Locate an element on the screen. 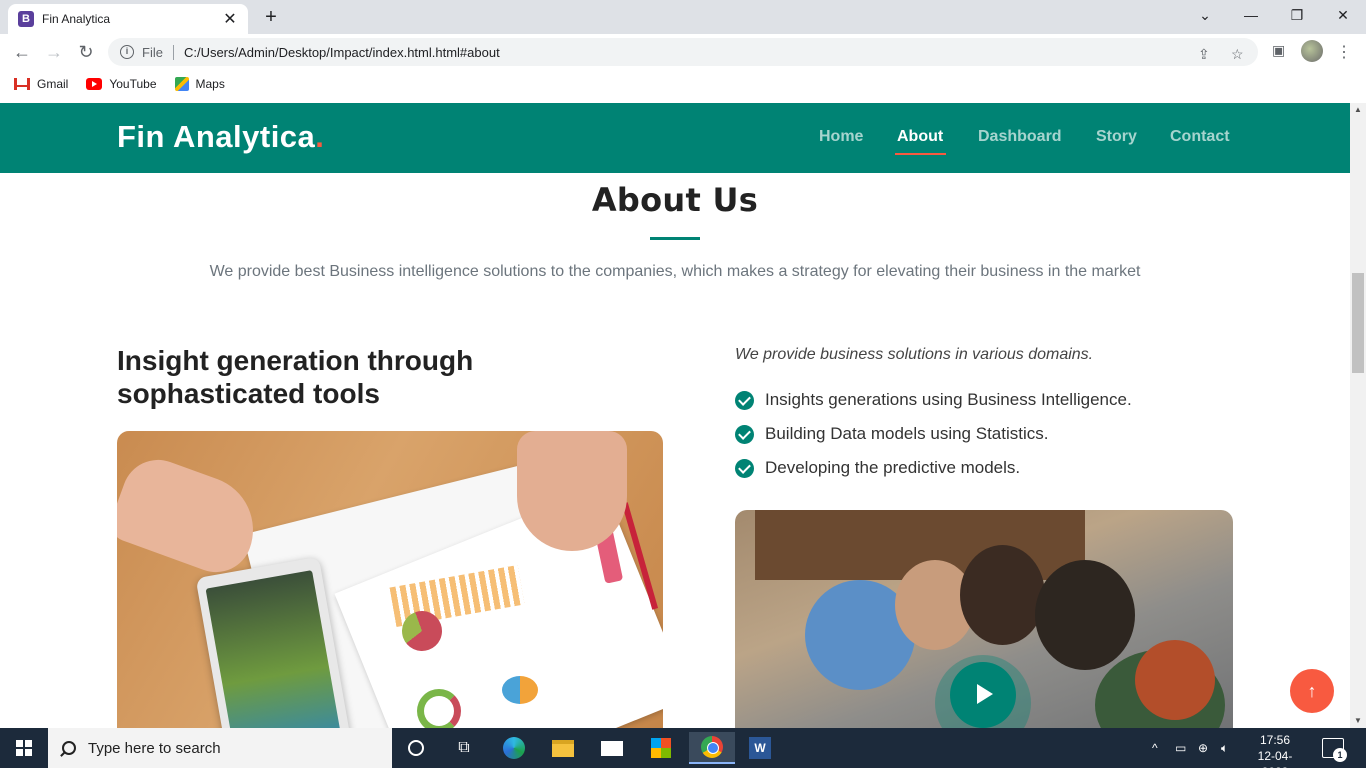 Image resolution: width=1366 pixels, height=780 pixels. battery-icon: ▭ is located at coordinates (1180, 748).